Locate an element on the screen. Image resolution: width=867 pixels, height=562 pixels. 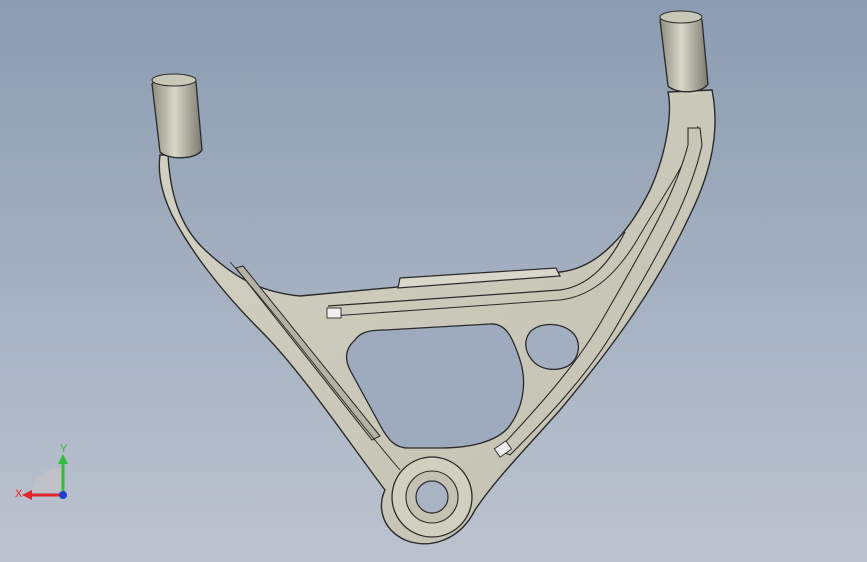
y-axis-label: Y is located at coordinates (64, 449).